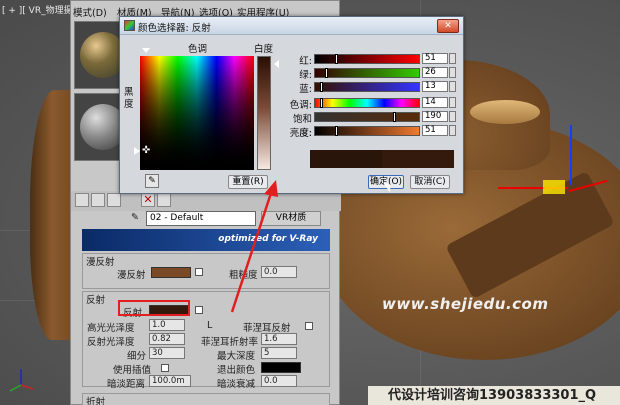  What do you see at coordinates (346, 159) in the screenshot?
I see `previous-color-swatch` at bounding box center [346, 159].